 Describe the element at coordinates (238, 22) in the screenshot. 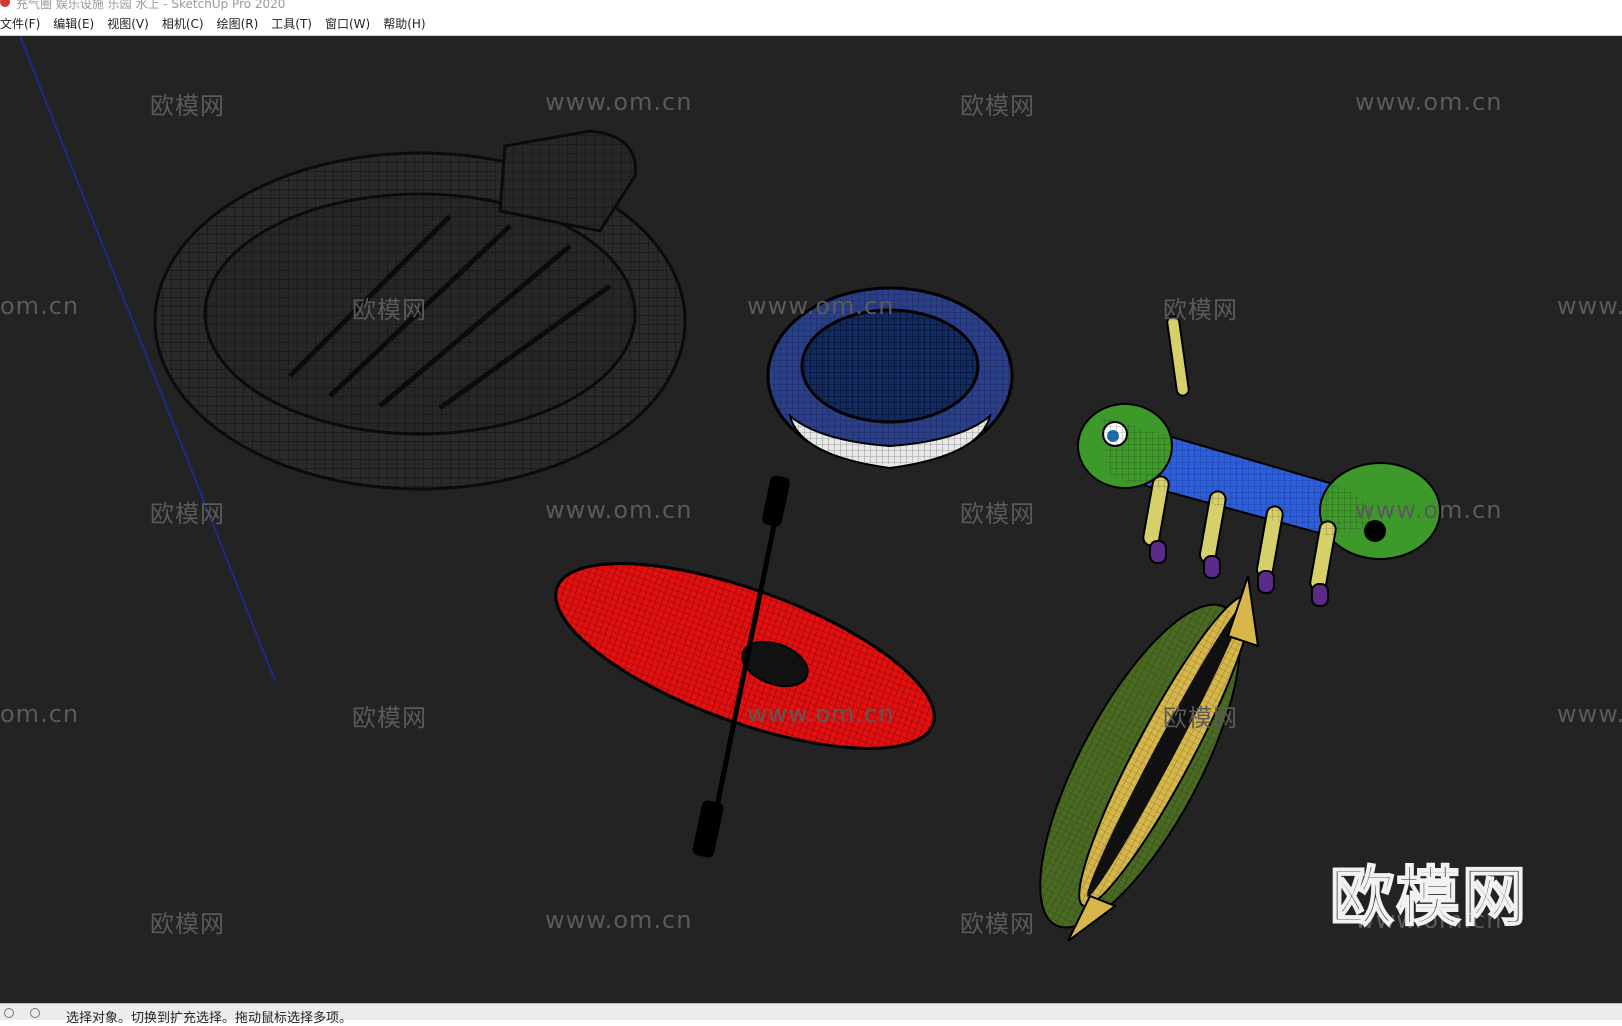

I see `menu-draw: 绘图(R)` at that location.